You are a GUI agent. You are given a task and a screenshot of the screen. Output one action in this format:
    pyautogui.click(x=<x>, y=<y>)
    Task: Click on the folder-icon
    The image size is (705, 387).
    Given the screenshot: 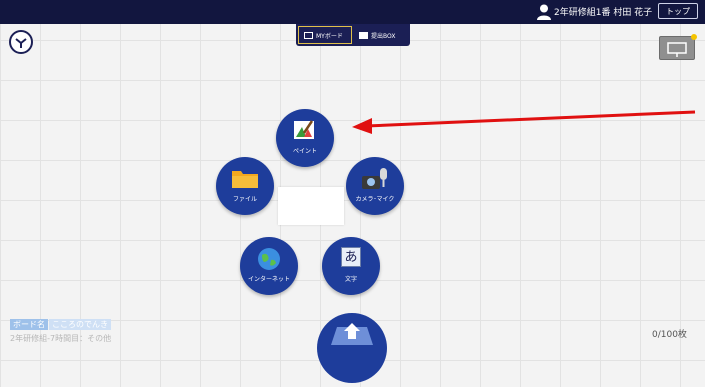 What is the action you would take?
    pyautogui.click(x=245, y=179)
    